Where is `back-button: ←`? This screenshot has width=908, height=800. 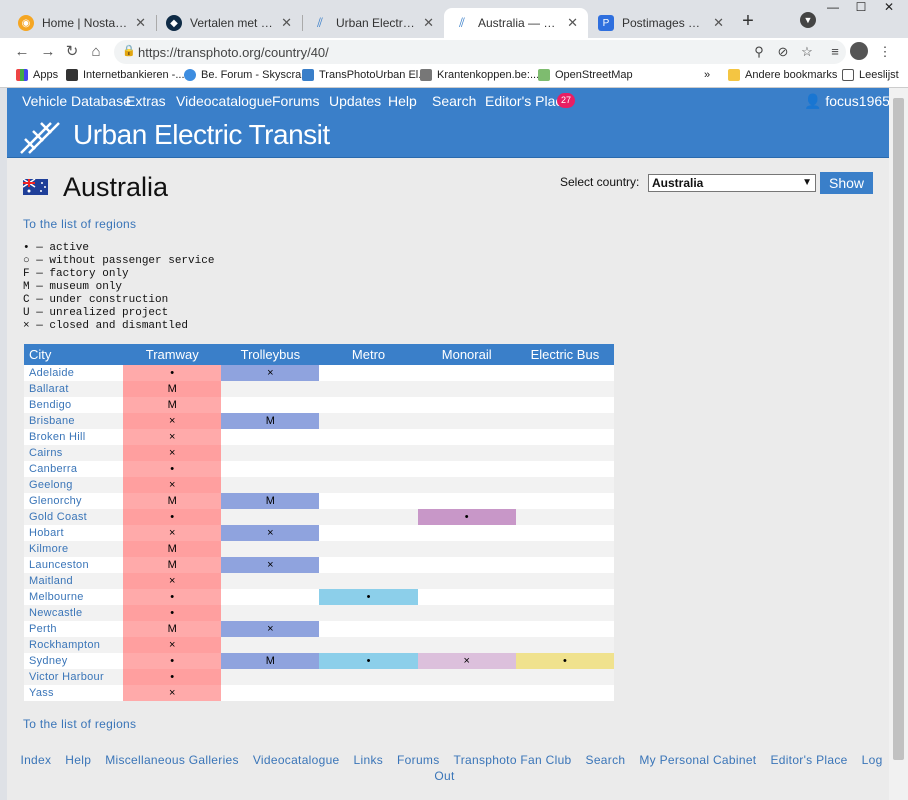 back-button: ← is located at coordinates (22, 52).